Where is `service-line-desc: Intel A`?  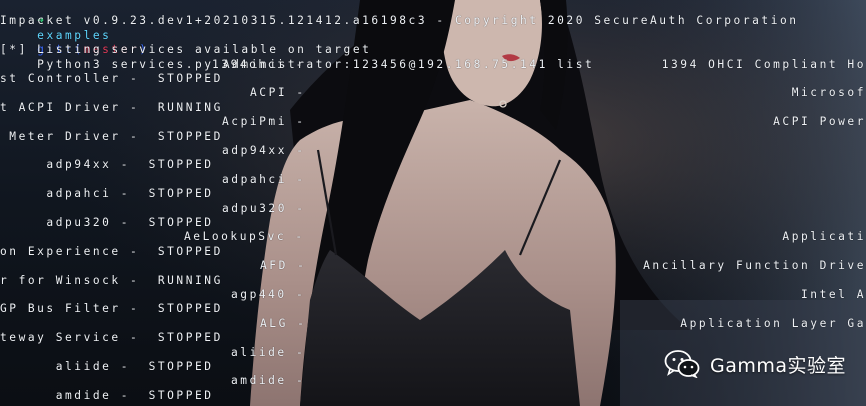
service-line-desc: Intel A is located at coordinates (833, 294).